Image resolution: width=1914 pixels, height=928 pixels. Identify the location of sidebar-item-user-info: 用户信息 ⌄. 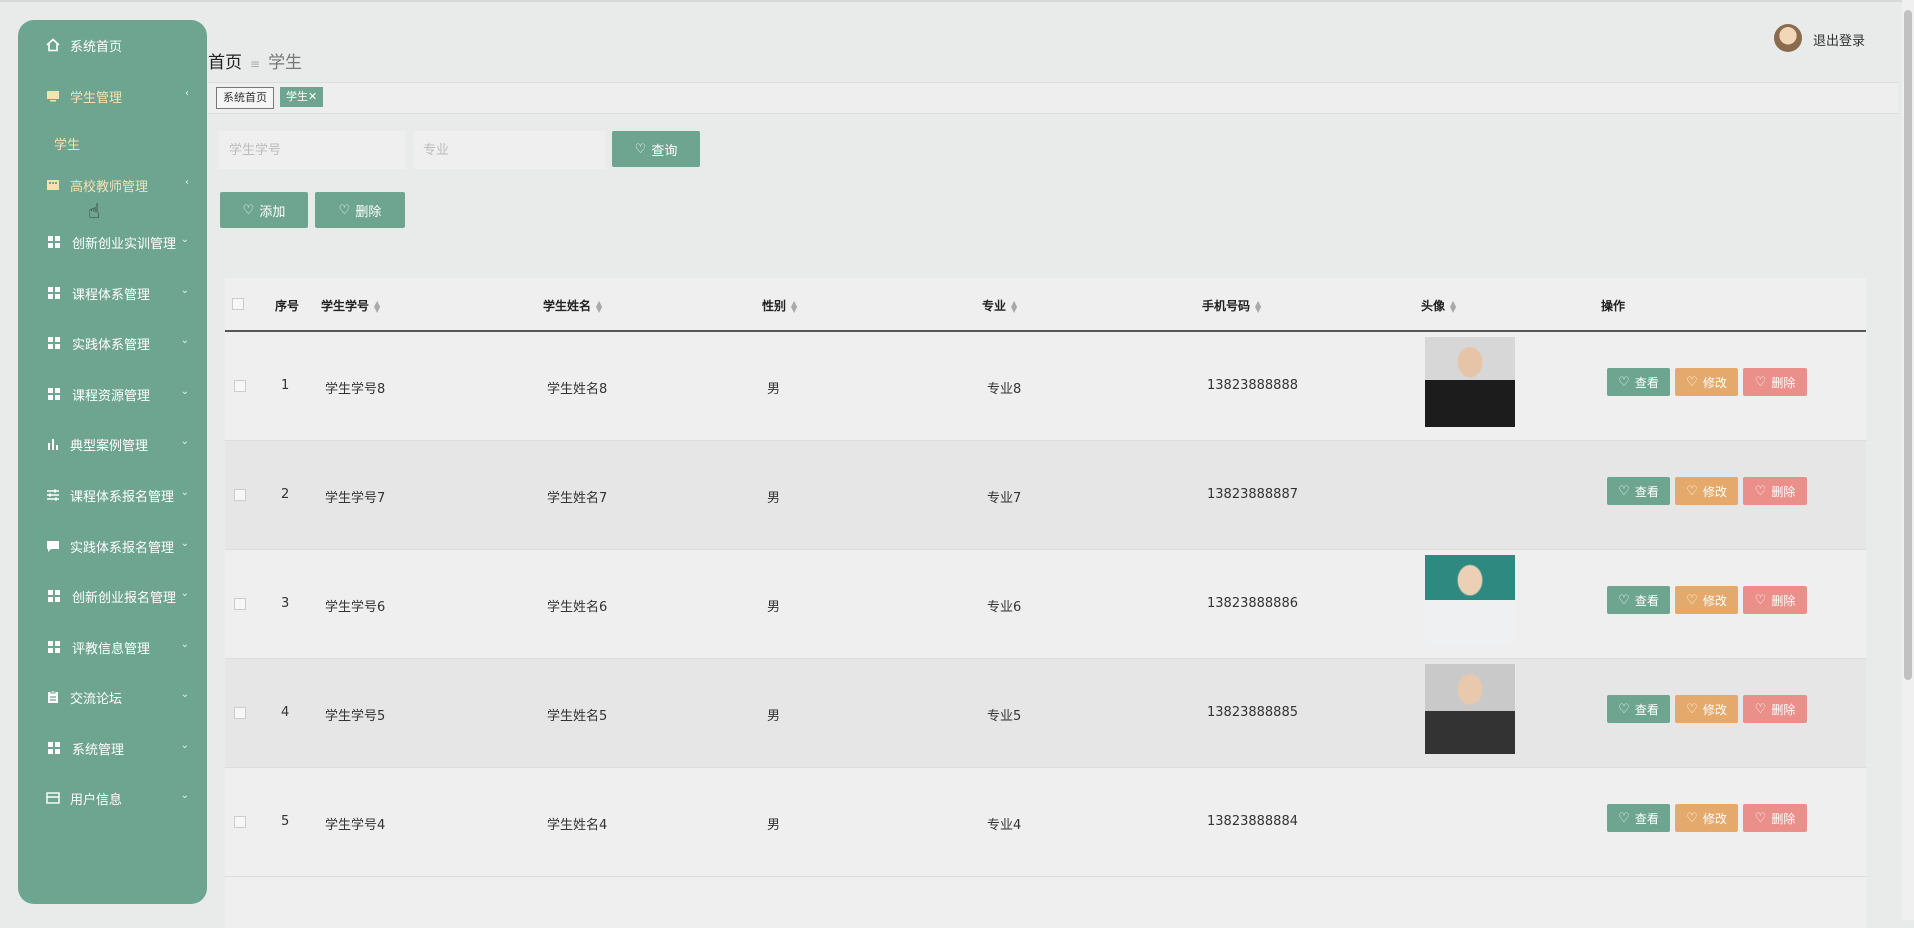
(112, 798).